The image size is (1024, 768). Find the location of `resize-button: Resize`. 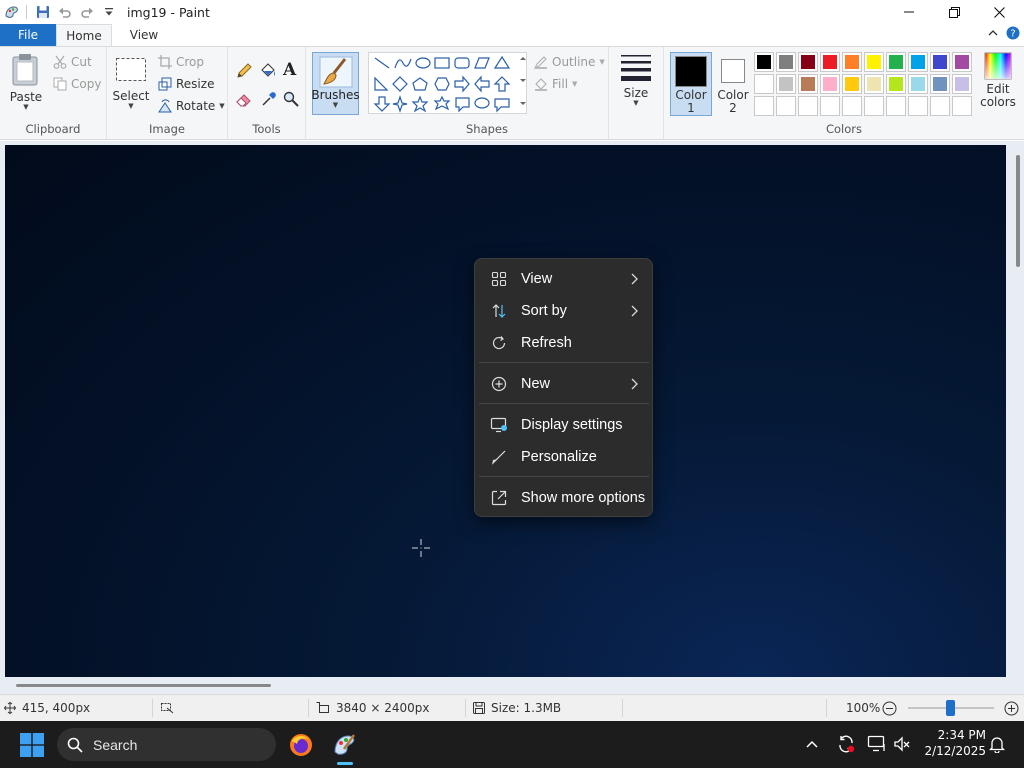

resize-button: Resize is located at coordinates (186, 84).